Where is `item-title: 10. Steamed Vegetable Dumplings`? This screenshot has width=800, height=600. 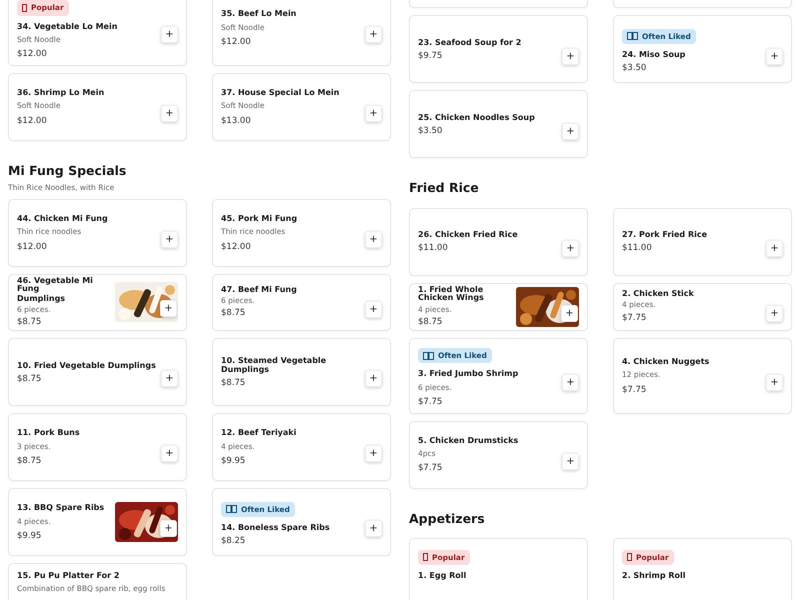
item-title: 10. Steamed Vegetable Dumplings is located at coordinates (274, 365).